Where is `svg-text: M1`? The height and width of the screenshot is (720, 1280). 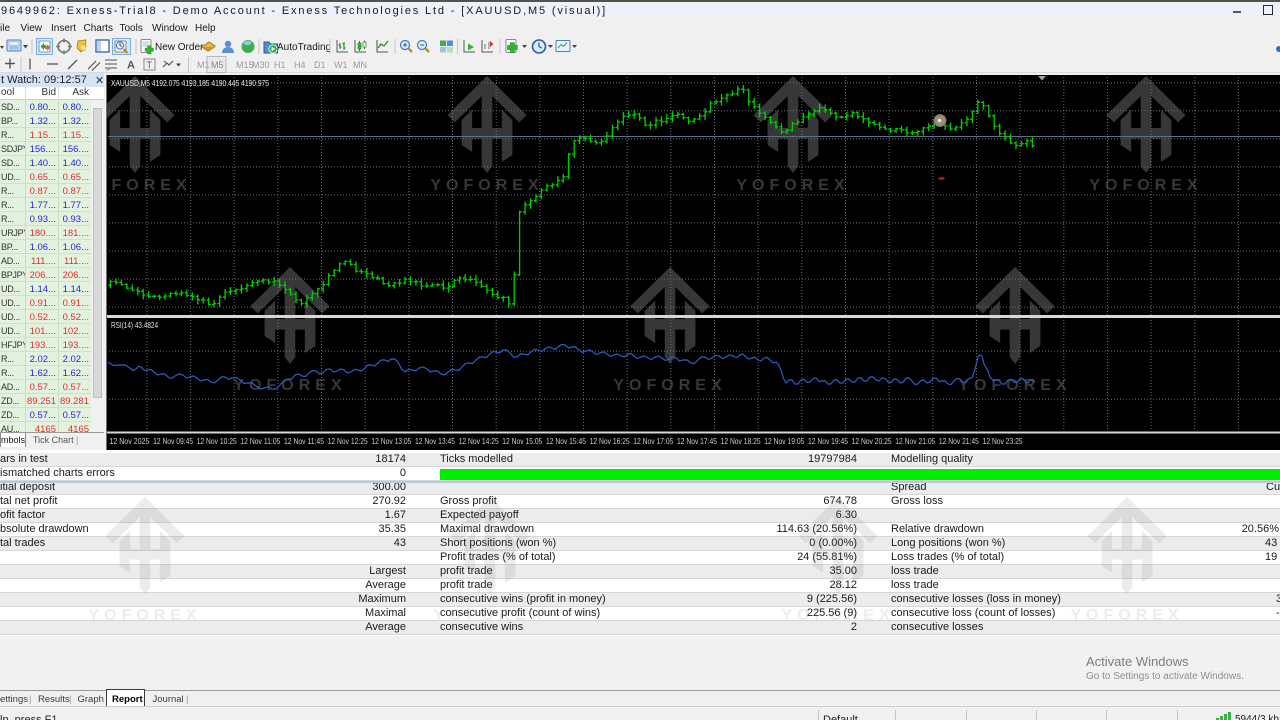
svg-text: M1 is located at coordinates (203, 65).